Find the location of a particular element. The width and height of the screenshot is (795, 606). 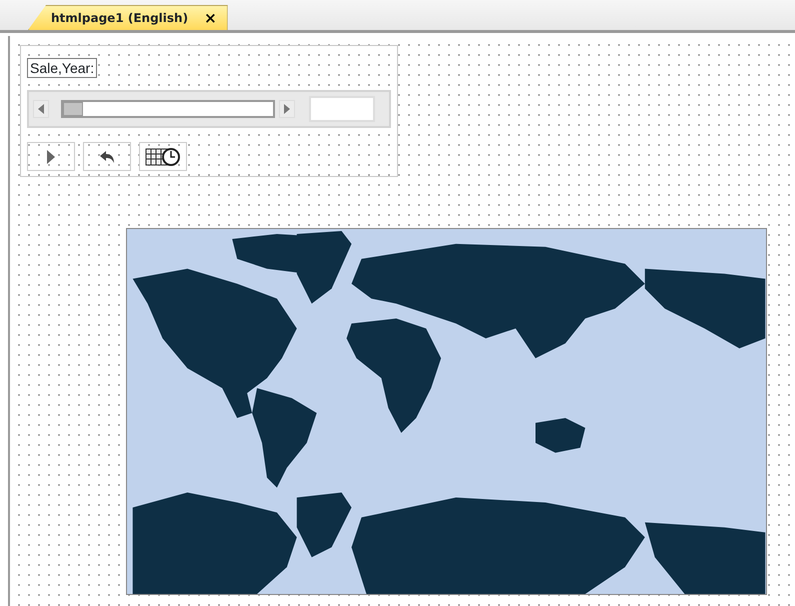

left-arrow-icon is located at coordinates (41, 109).